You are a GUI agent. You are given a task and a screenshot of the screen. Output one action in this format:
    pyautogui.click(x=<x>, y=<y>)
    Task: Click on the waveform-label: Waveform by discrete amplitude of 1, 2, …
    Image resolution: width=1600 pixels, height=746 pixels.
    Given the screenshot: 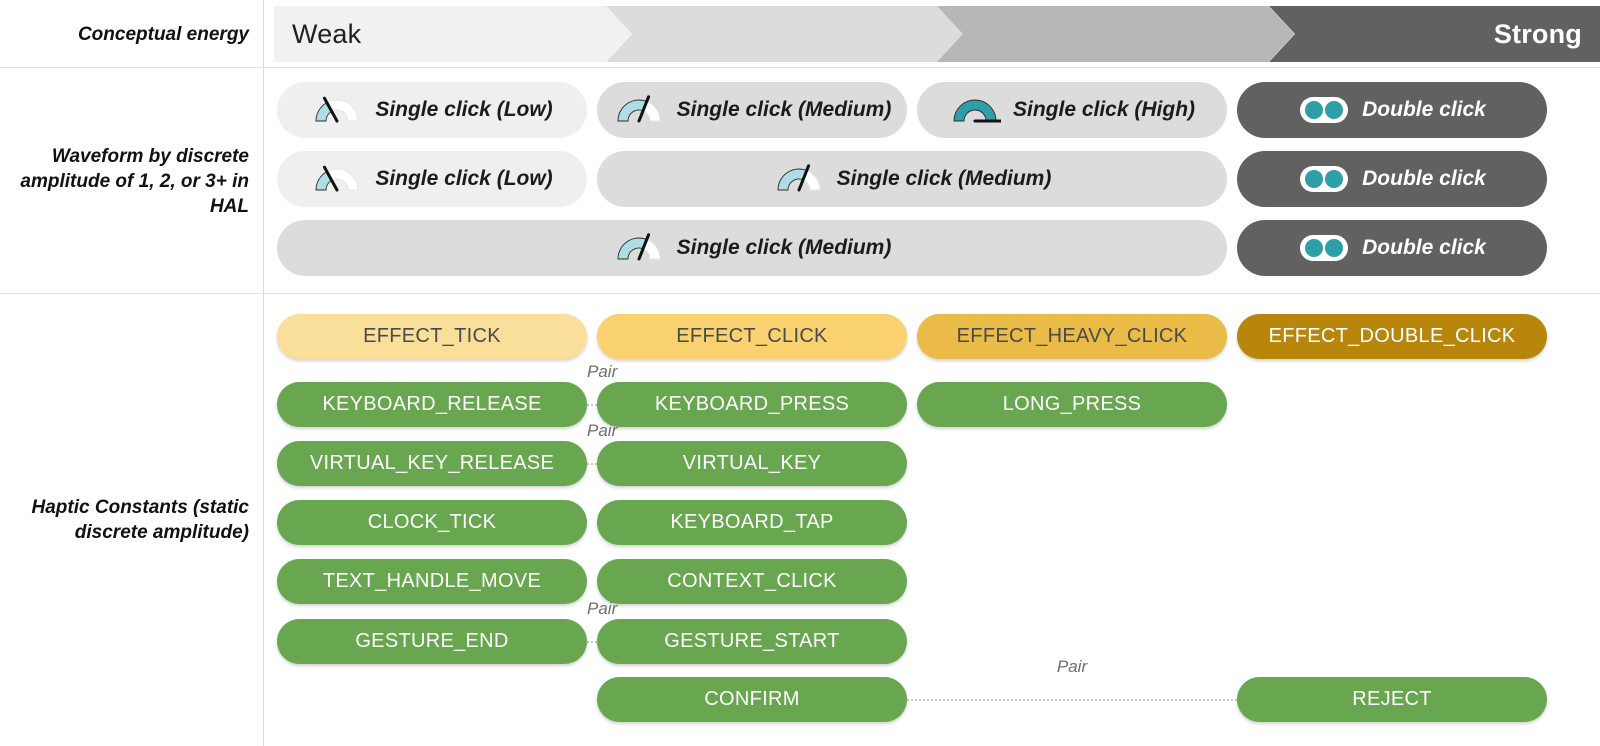 What is the action you would take?
    pyautogui.click(x=134, y=181)
    